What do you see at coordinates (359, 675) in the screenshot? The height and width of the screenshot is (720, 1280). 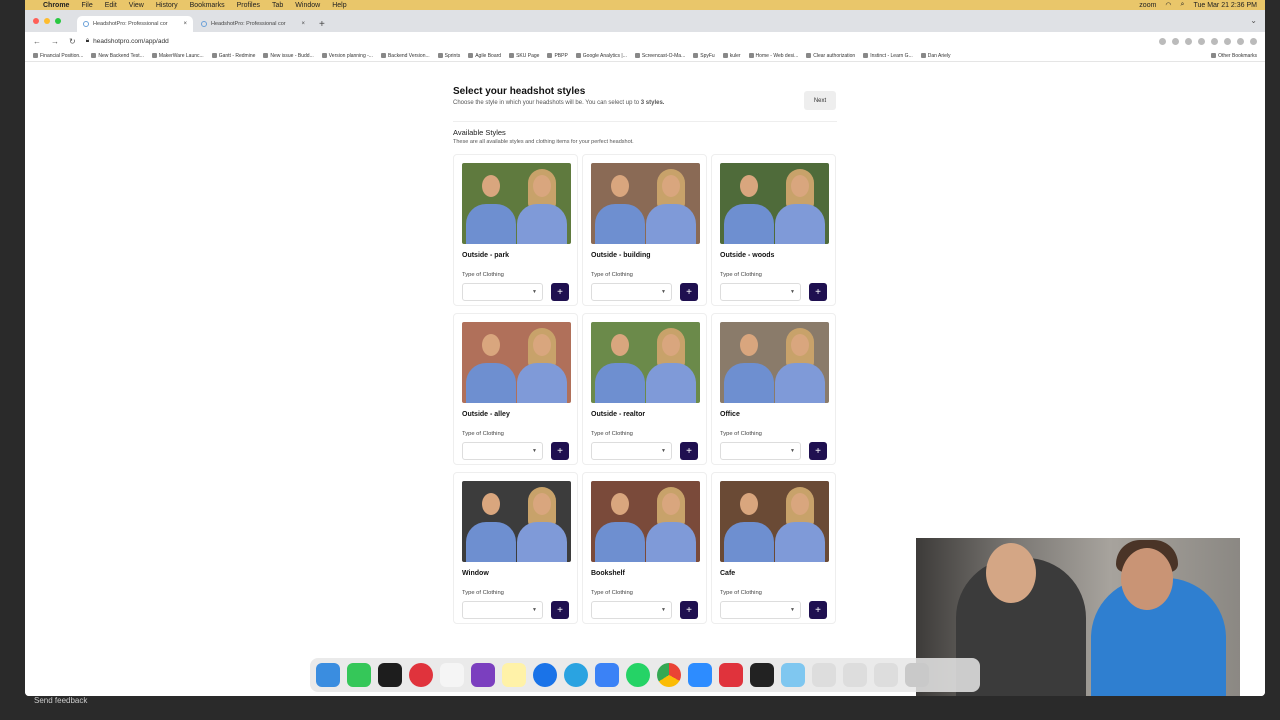 I see `messages-icon` at bounding box center [359, 675].